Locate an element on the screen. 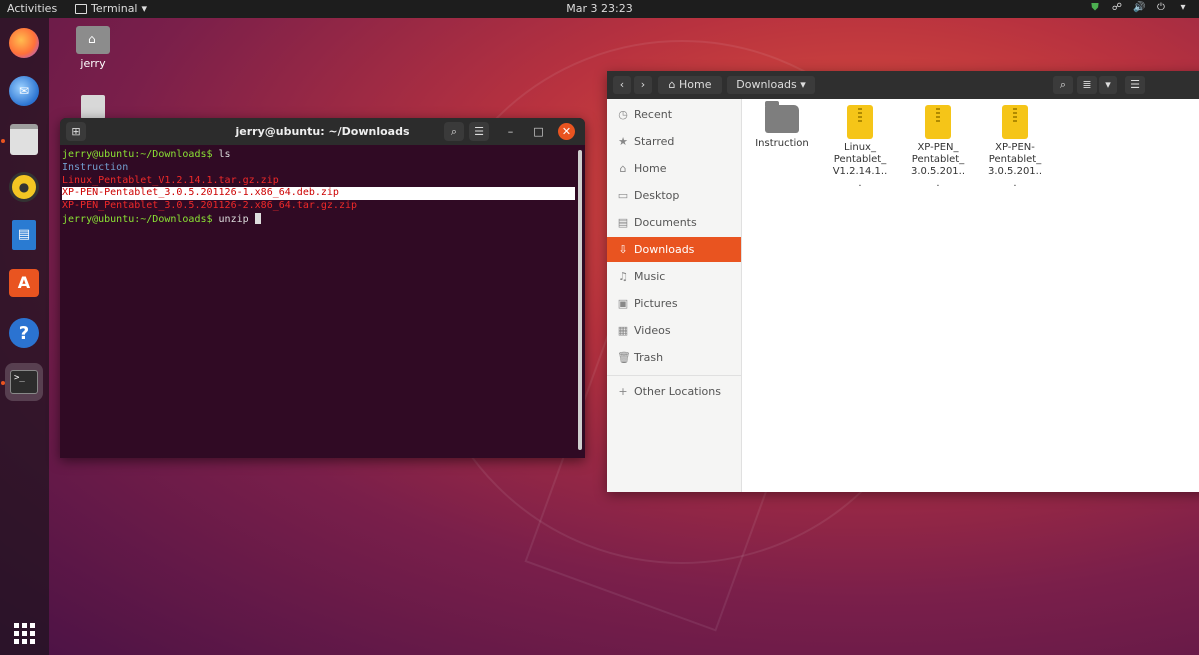 This screenshot has height=655, width=1199. sidebar-item-label: Desktop is located at coordinates (657, 195).